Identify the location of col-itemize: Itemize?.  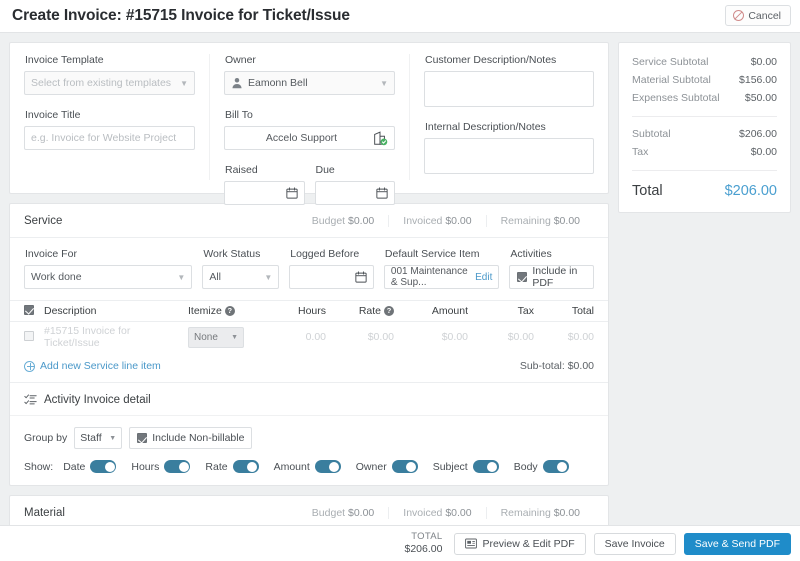
(228, 311).